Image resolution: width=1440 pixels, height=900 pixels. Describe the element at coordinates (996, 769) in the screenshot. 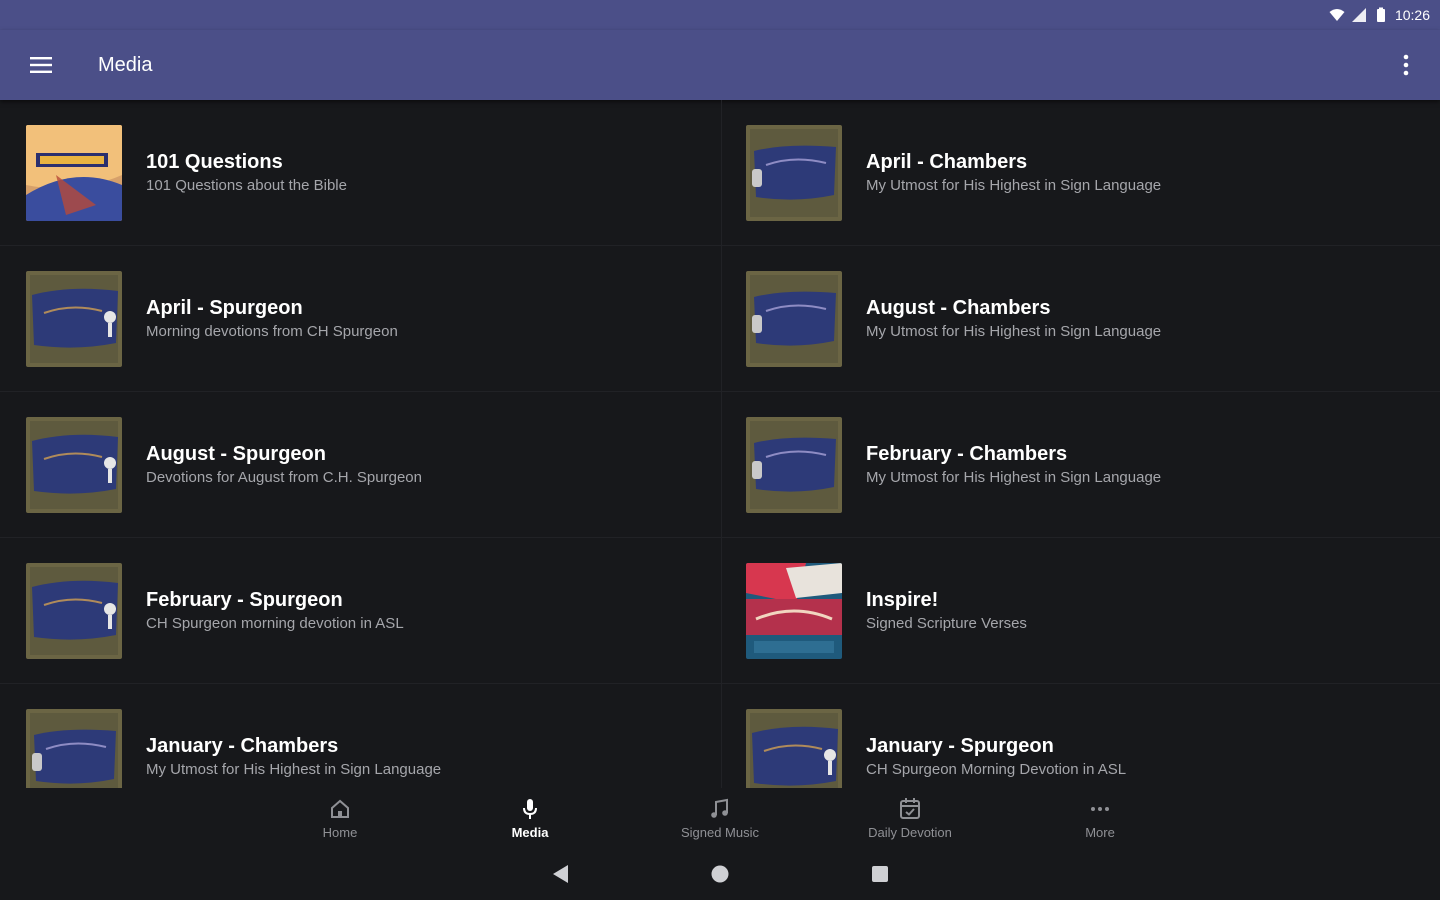

I see `media-subtitle: CH Spurgeon Morning Devotion in ASL` at that location.